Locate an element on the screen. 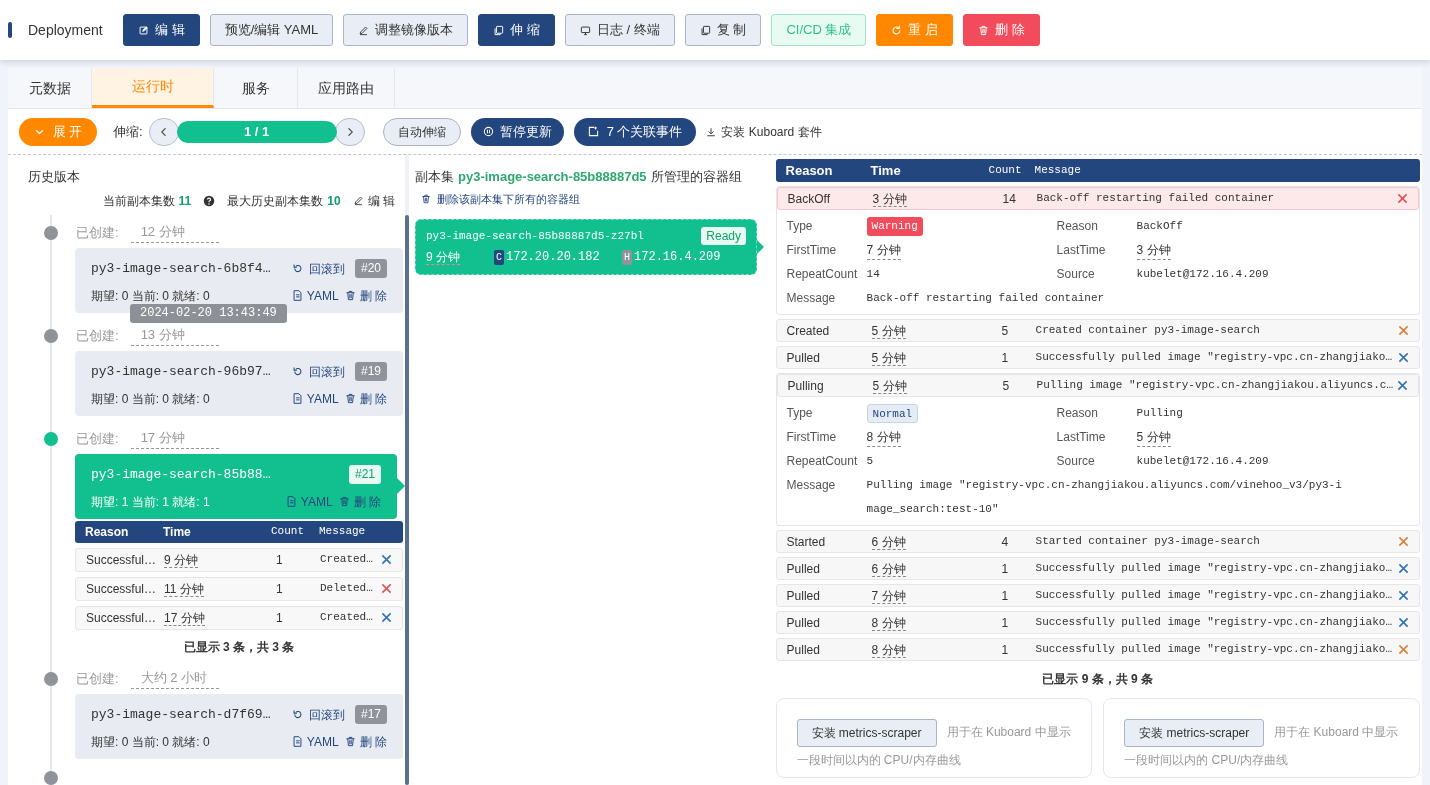 The width and height of the screenshot is (1430, 785). column-header: Time is located at coordinates (886, 170).